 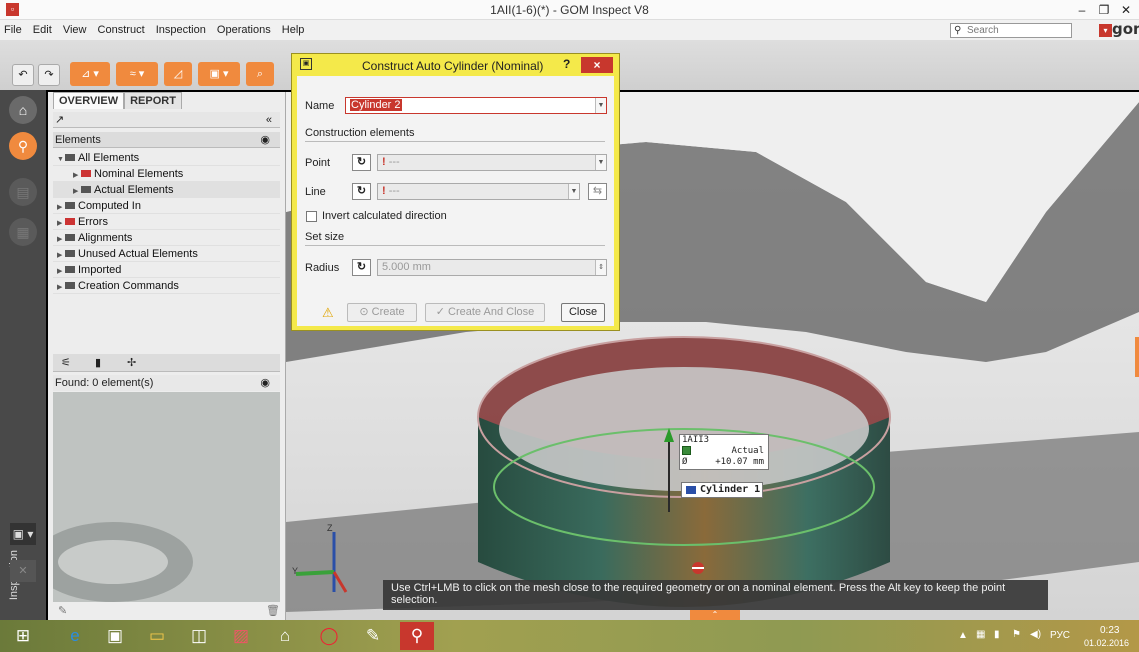 I want to click on close-window-button: ✕, so click(x=1125, y=10).